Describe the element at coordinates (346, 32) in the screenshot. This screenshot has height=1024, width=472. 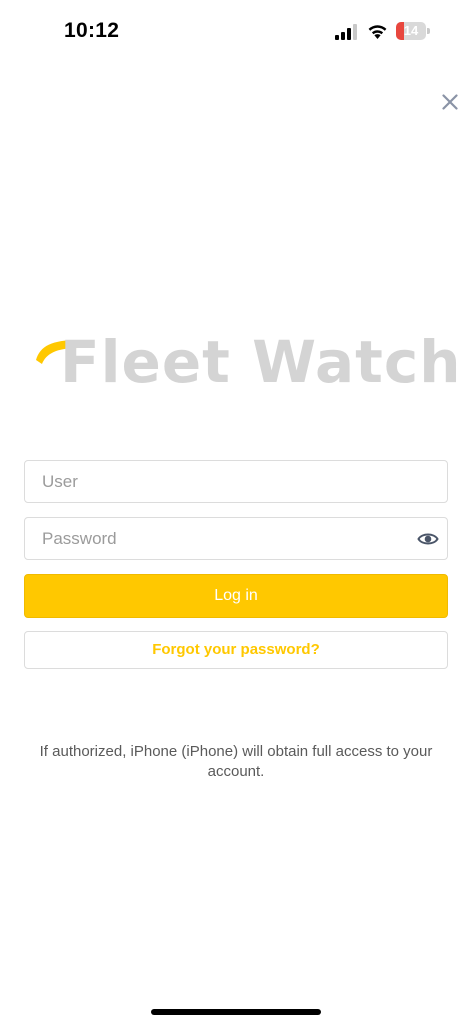
I see `cellular-signal-icon` at that location.